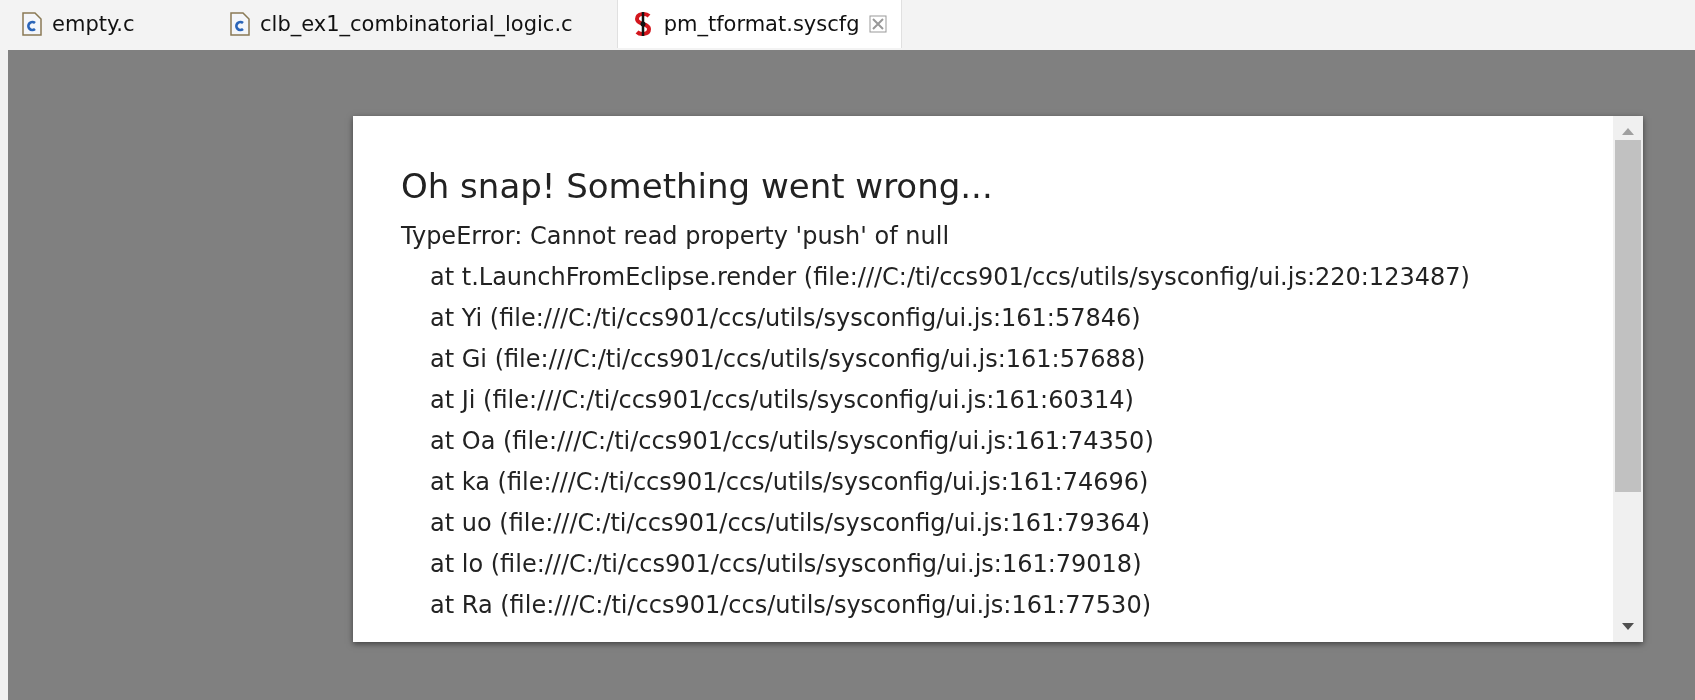 The height and width of the screenshot is (700, 1695). What do you see at coordinates (416, 24) in the screenshot?
I see `tab-label: clb_ex1_combinatorial_logic.c` at bounding box center [416, 24].